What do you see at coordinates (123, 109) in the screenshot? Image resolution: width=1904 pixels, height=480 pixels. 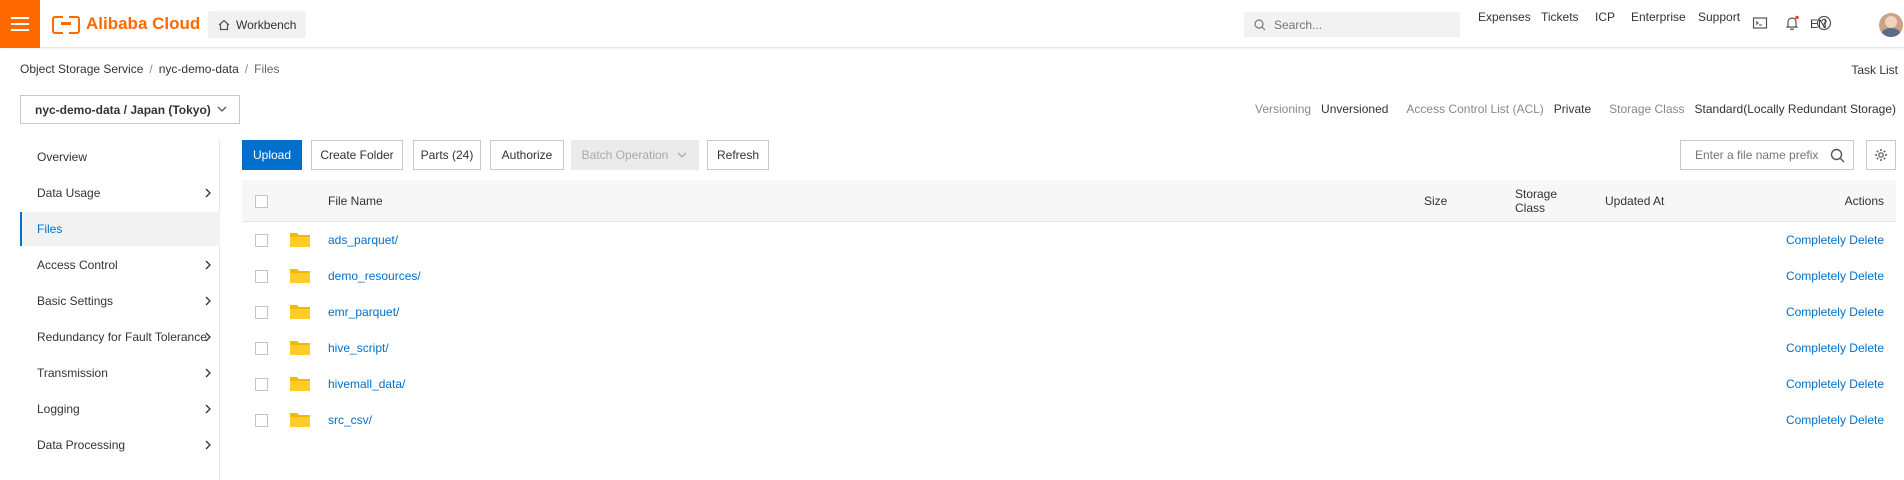 I see `bucket-region-value: nyc-demo-data / Japan (Tokyo)` at bounding box center [123, 109].